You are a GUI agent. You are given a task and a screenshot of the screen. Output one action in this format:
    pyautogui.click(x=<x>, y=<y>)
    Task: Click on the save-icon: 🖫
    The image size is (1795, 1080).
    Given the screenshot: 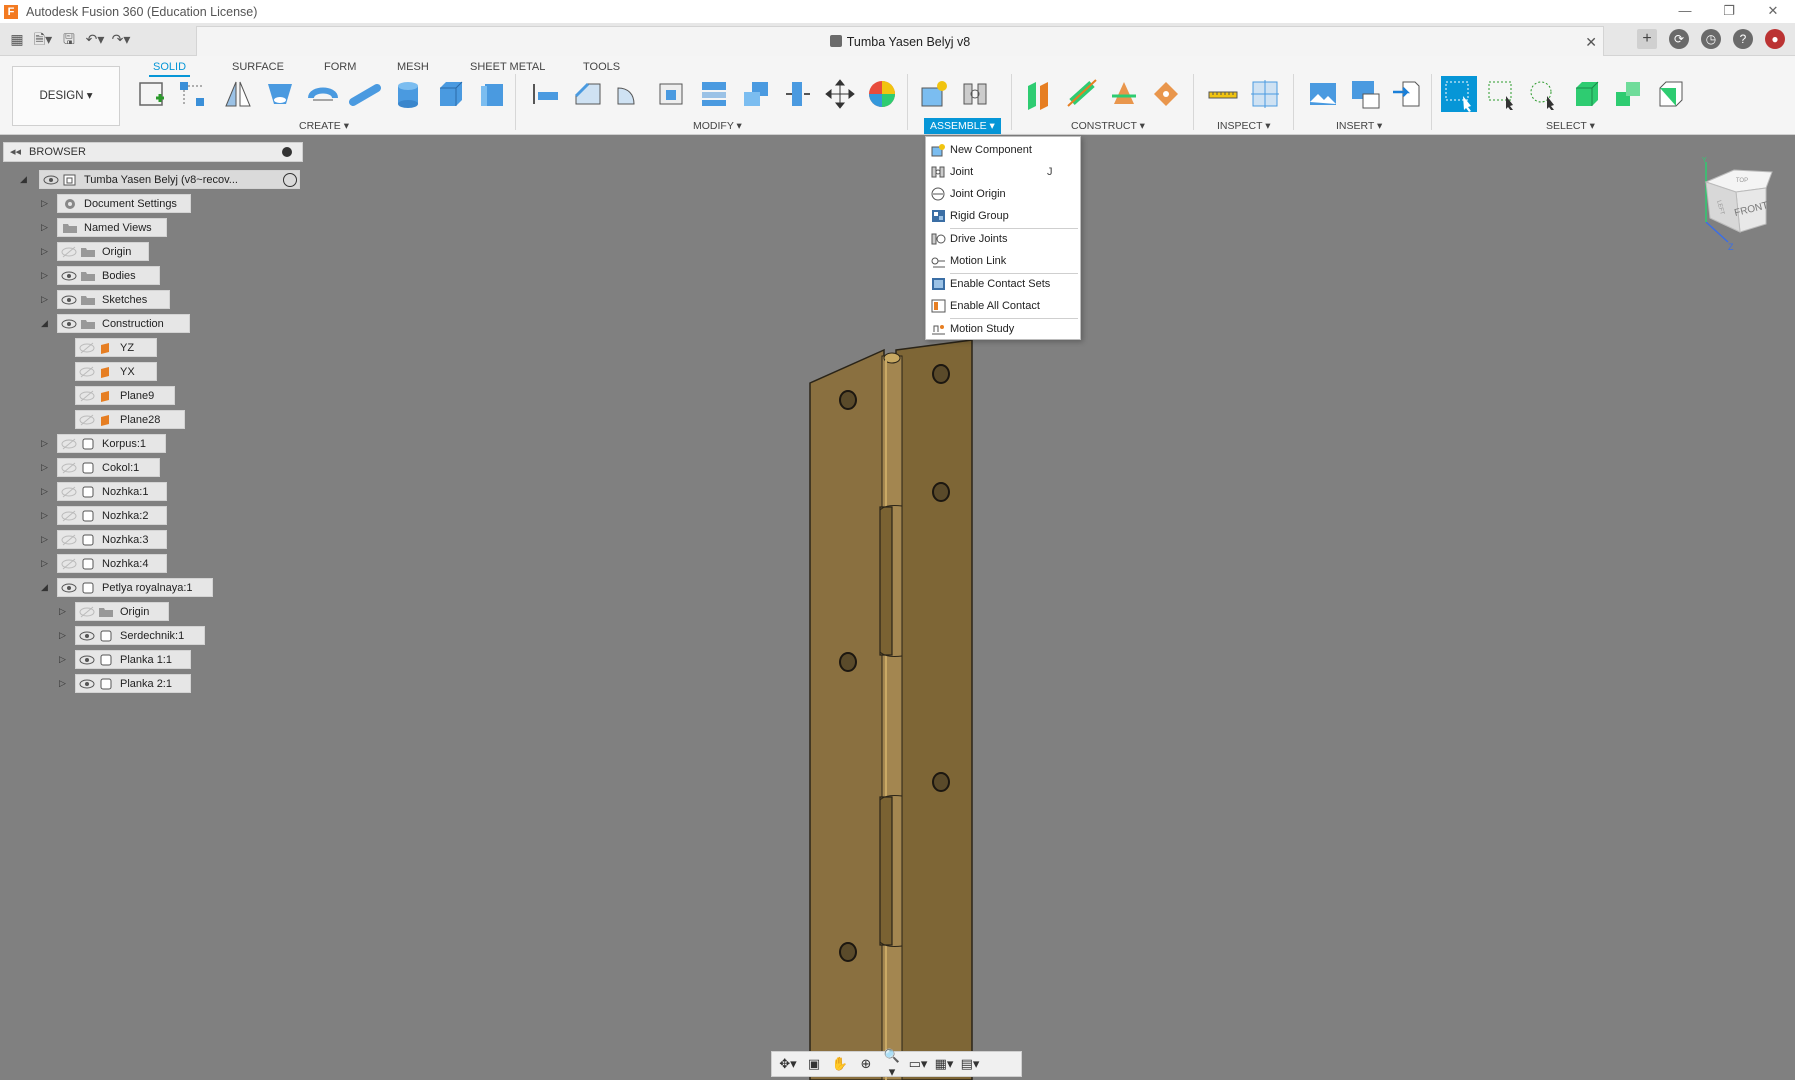 What is the action you would take?
    pyautogui.click(x=69, y=39)
    